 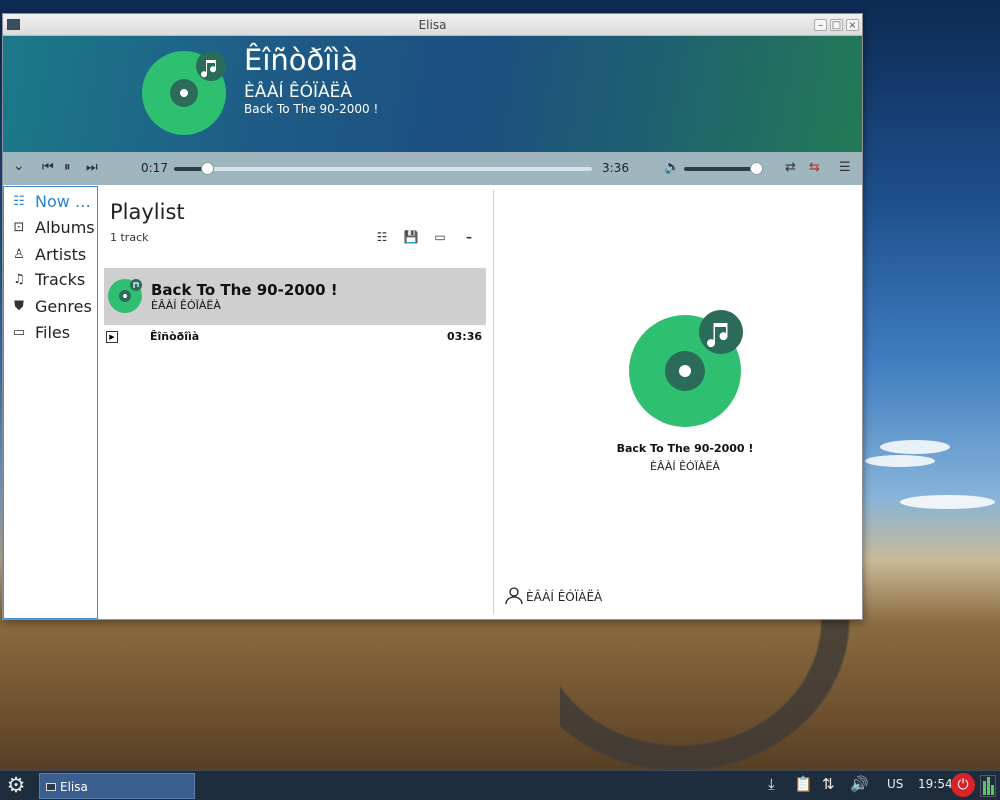 I want to click on menu-hamburger-icon: ☰, so click(x=845, y=167).